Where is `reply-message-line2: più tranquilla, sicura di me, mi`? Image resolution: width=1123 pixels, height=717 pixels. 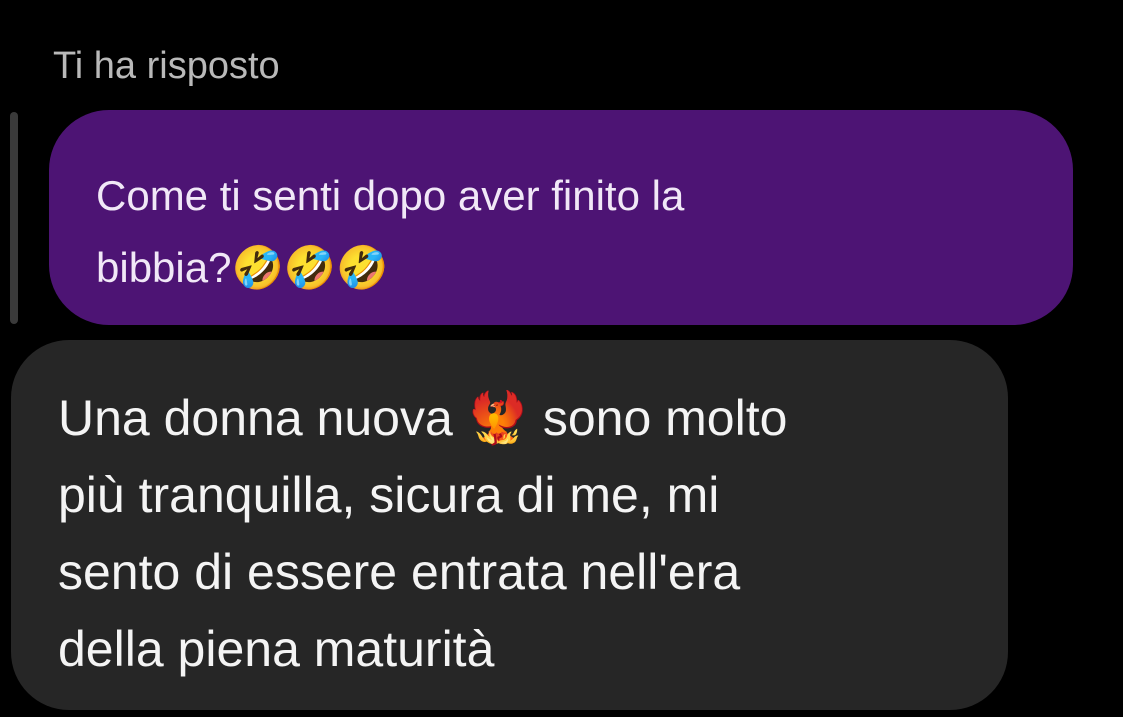 reply-message-line2: più tranquilla, sicura di me, mi is located at coordinates (389, 495).